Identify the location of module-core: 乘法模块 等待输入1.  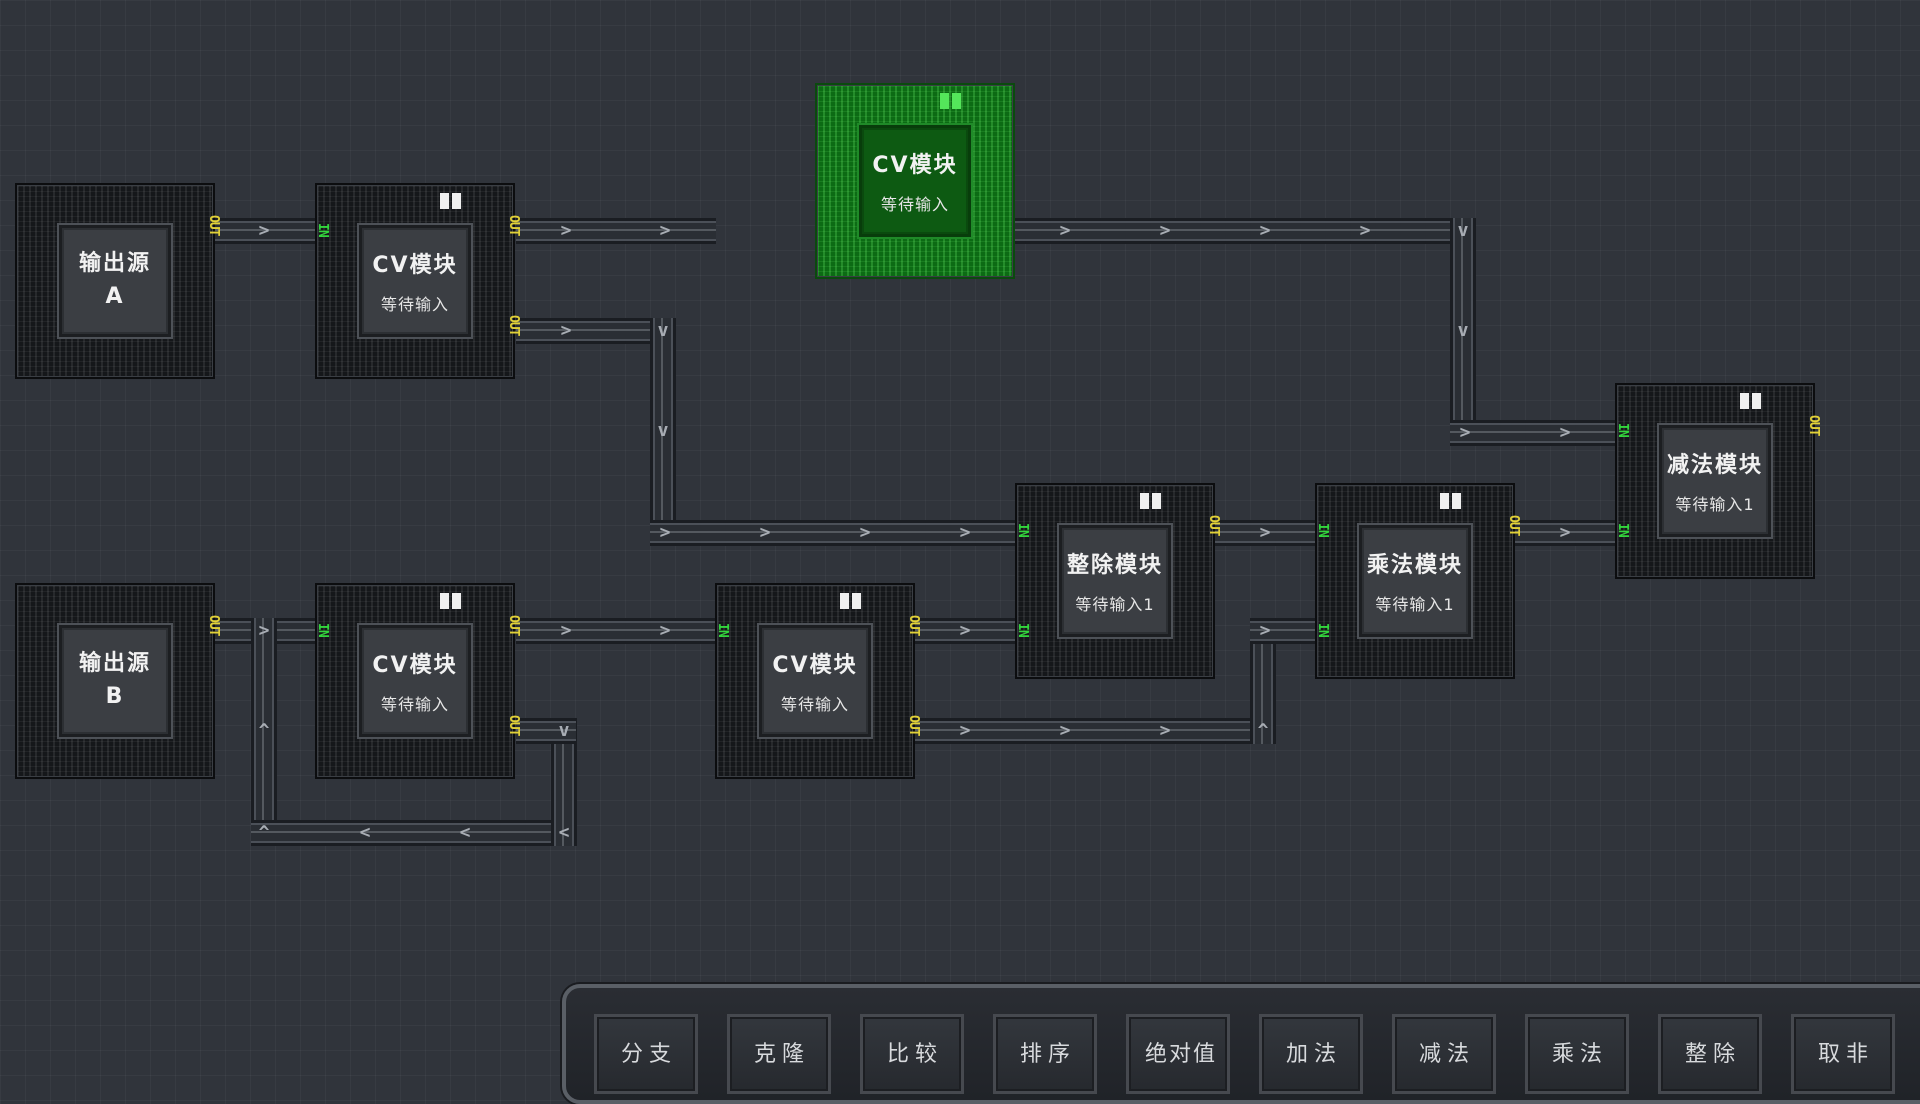
(1415, 581).